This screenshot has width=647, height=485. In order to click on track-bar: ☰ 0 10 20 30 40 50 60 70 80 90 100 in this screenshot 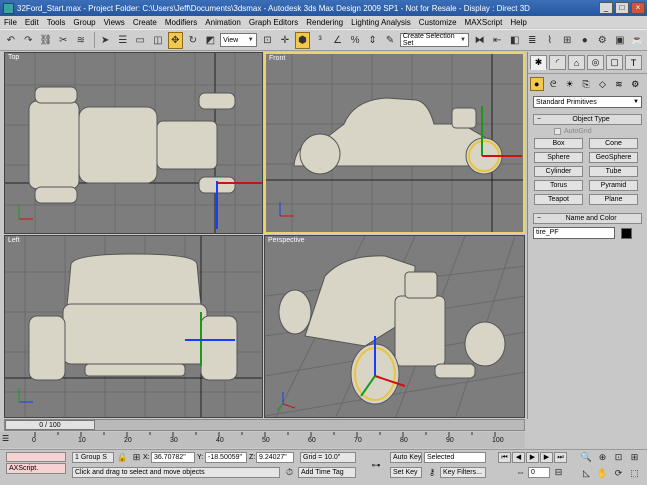, I will do `click(262, 440)`.